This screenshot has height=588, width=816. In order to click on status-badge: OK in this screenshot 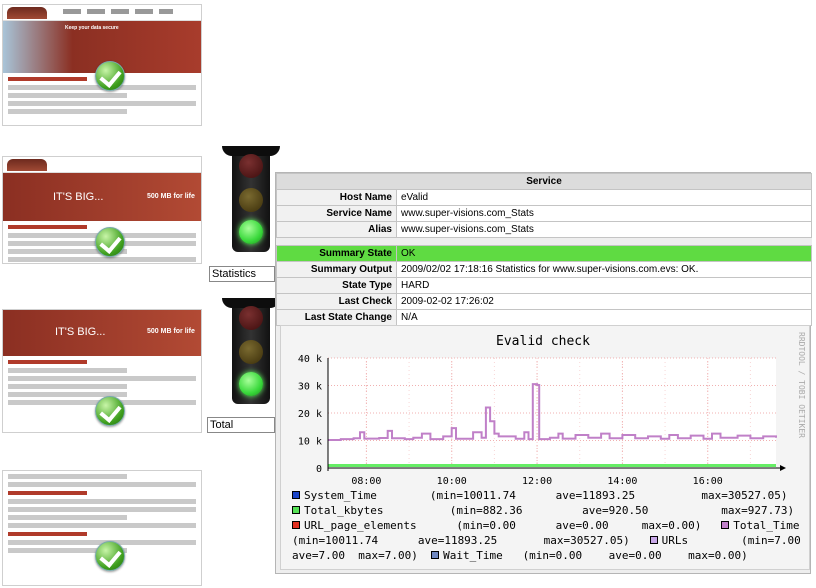, I will do `click(604, 253)`.